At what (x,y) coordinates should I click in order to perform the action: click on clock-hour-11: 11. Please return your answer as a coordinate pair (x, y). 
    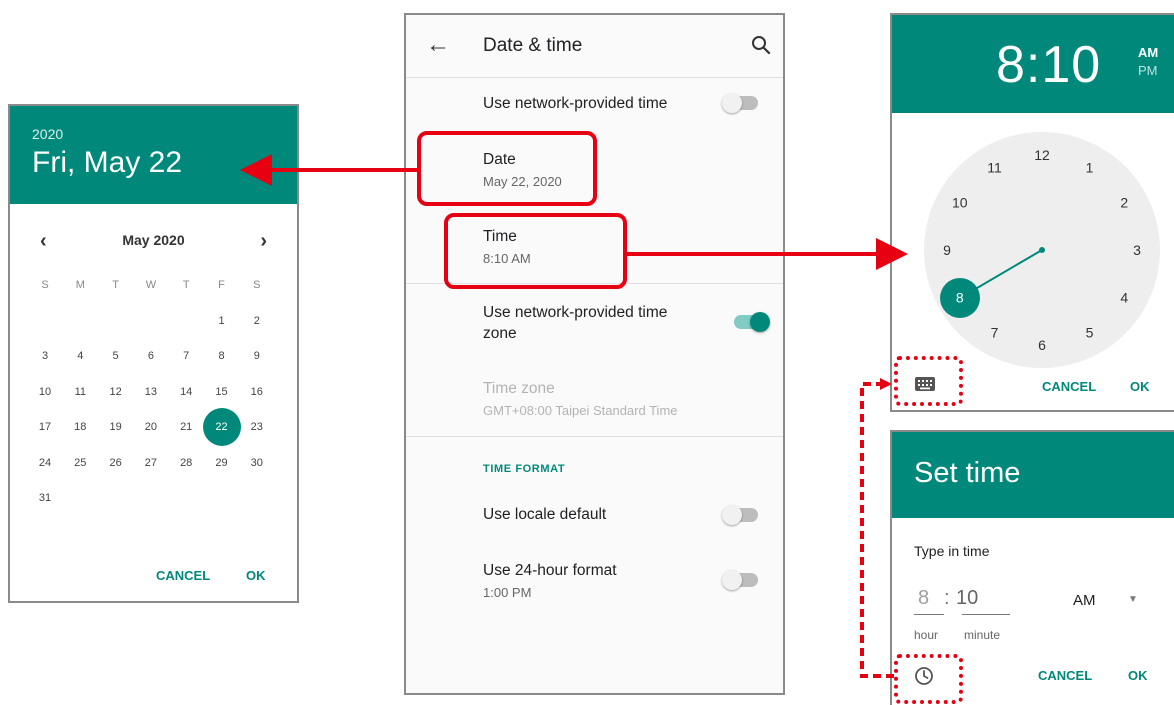
    Looking at the image, I should click on (994, 168).